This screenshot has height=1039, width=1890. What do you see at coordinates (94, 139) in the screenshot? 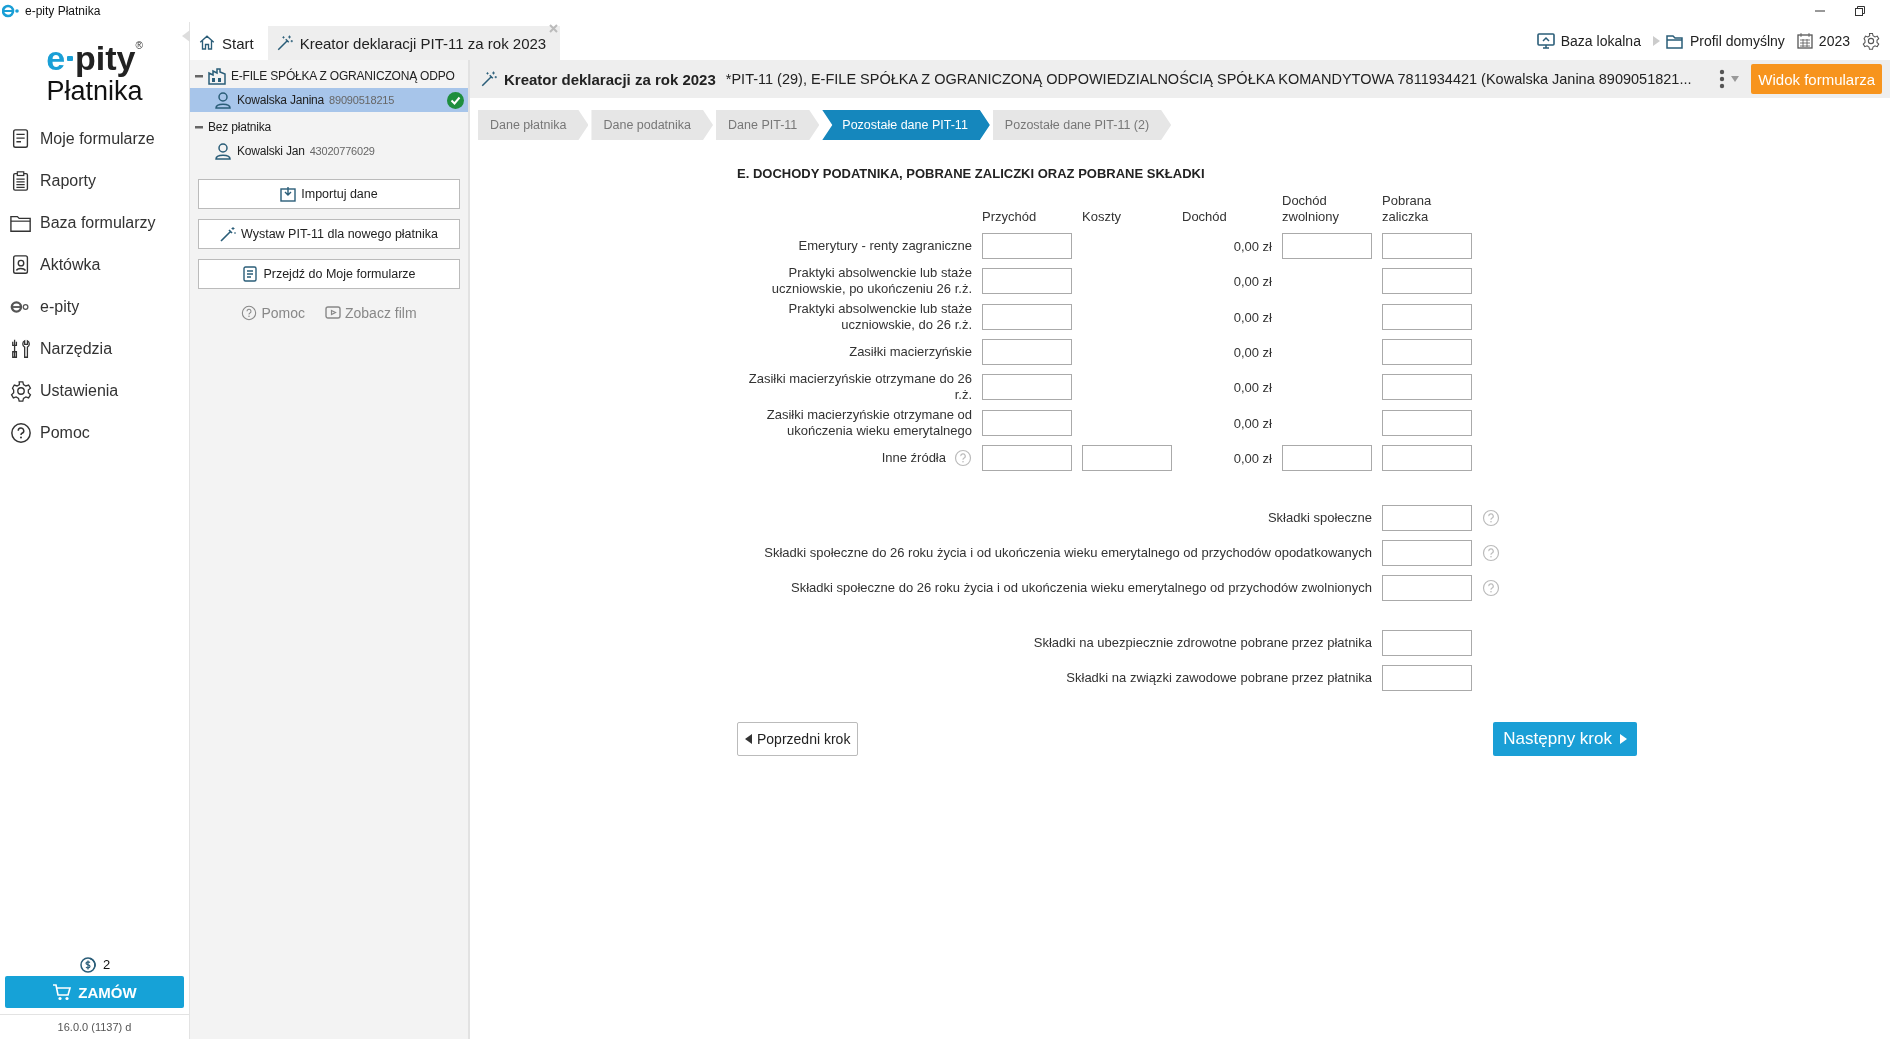
I see `nav-item: Moje formularze` at bounding box center [94, 139].